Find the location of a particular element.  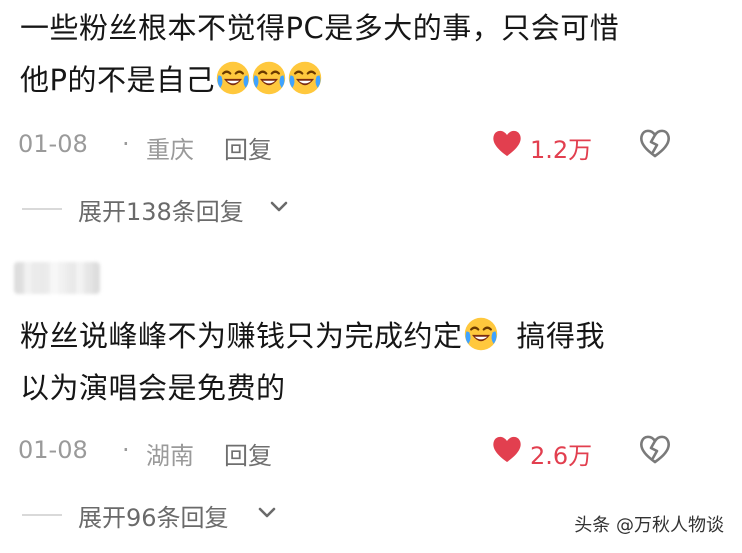

expand-replies-button: 展开96条回复 is located at coordinates (182, 514).